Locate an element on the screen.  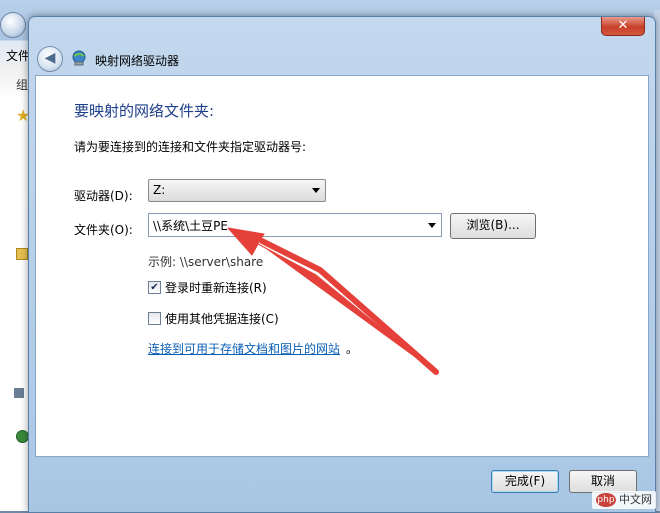
annotation-arrow is located at coordinates (333, 301).